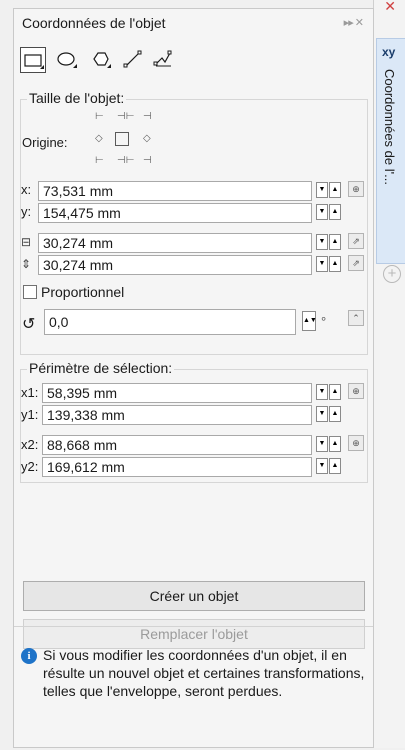 Image resolution: width=405 pixels, height=750 pixels. Describe the element at coordinates (324, 321) in the screenshot. I see `degree-symbol: °` at that location.